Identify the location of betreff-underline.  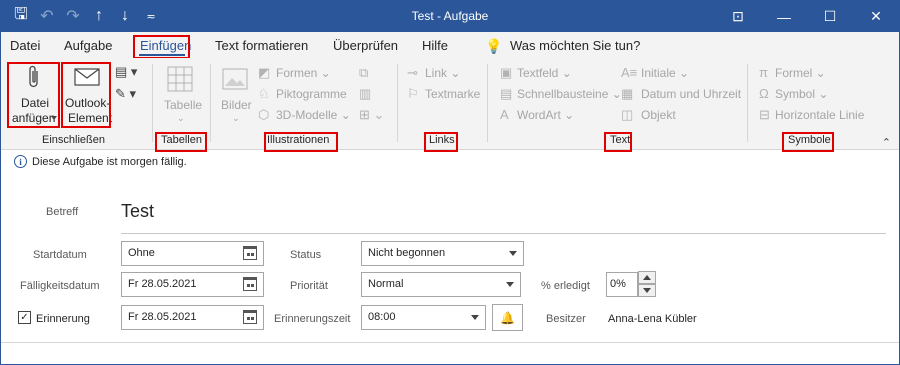
(503, 233).